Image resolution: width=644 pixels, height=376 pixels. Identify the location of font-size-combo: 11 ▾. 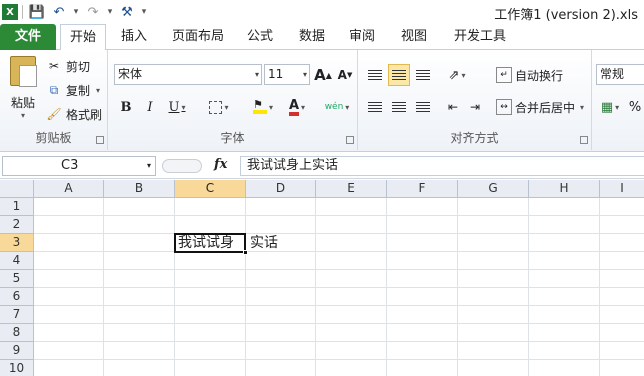
(287, 74).